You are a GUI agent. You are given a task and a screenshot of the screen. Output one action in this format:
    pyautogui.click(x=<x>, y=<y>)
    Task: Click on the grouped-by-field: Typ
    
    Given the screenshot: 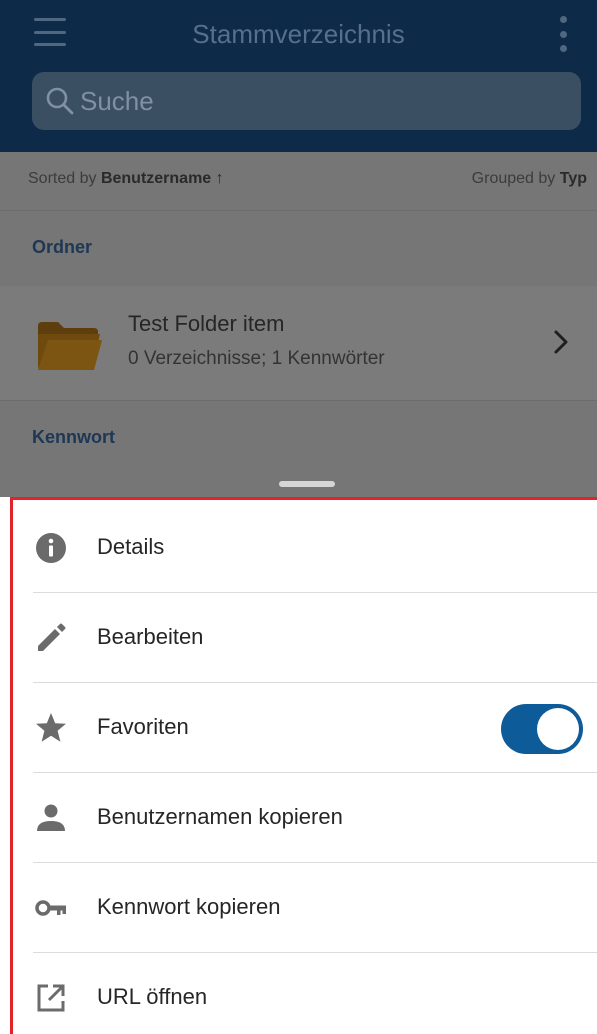 What is the action you would take?
    pyautogui.click(x=573, y=178)
    